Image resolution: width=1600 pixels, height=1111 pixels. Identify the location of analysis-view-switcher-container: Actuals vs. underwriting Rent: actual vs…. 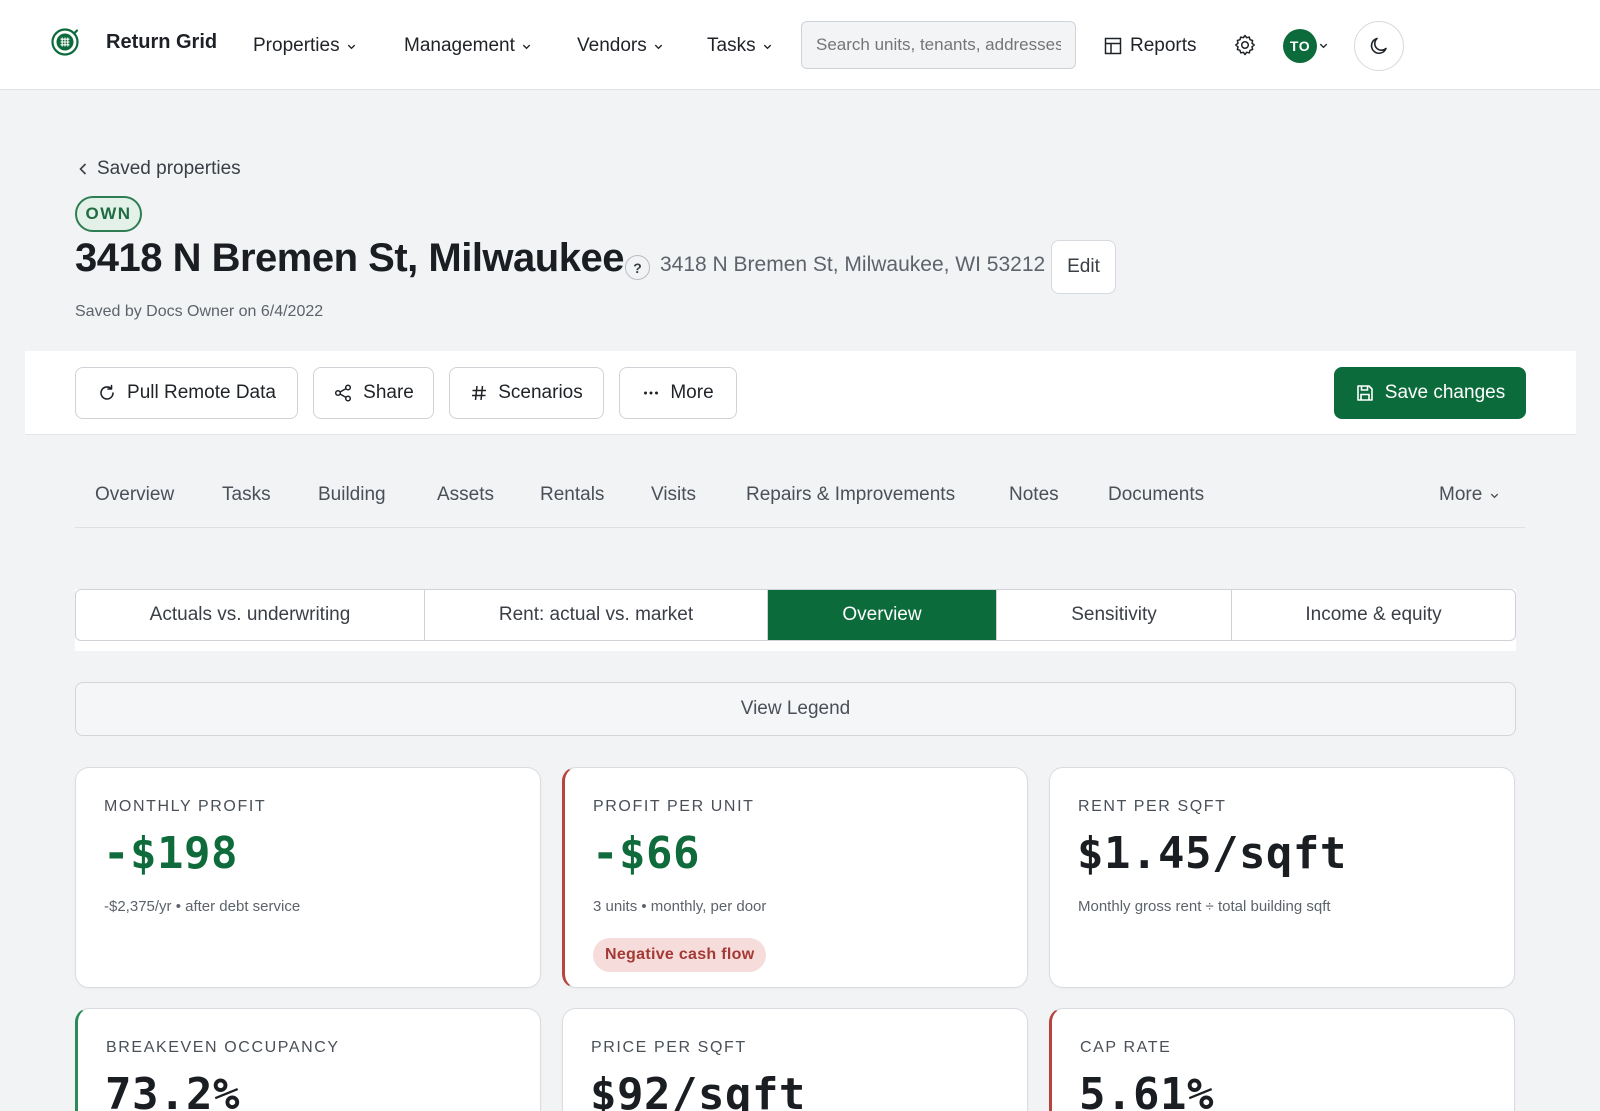
(795, 620).